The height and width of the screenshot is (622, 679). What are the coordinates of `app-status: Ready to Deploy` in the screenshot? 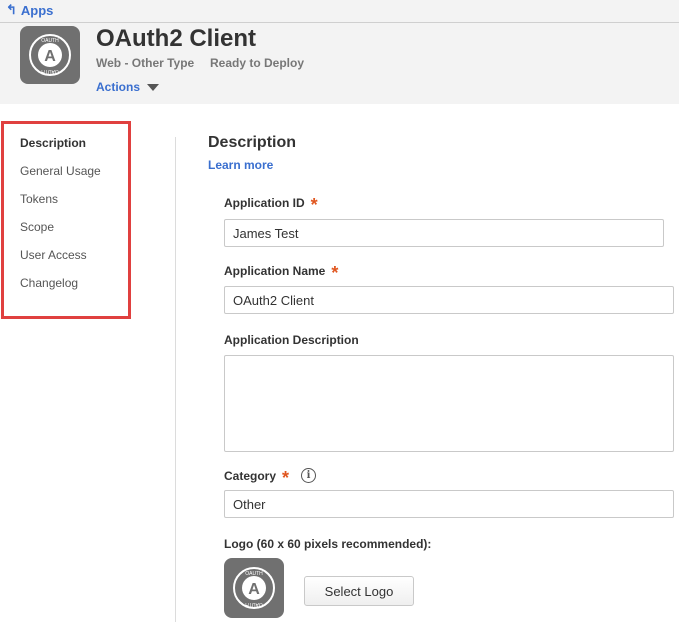 It's located at (257, 63).